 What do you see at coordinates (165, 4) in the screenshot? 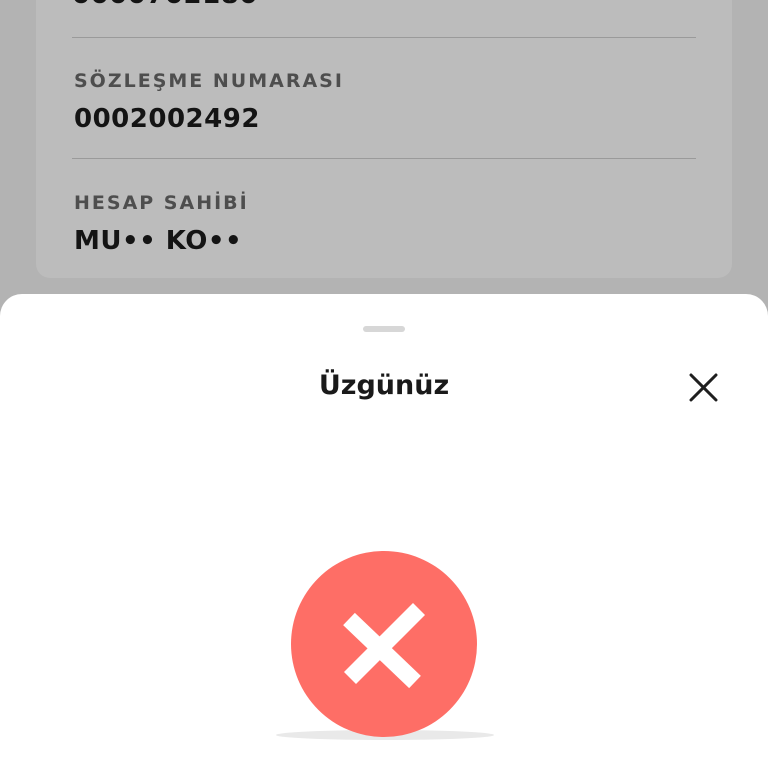
I see `account-number-value: 0000702180` at bounding box center [165, 4].